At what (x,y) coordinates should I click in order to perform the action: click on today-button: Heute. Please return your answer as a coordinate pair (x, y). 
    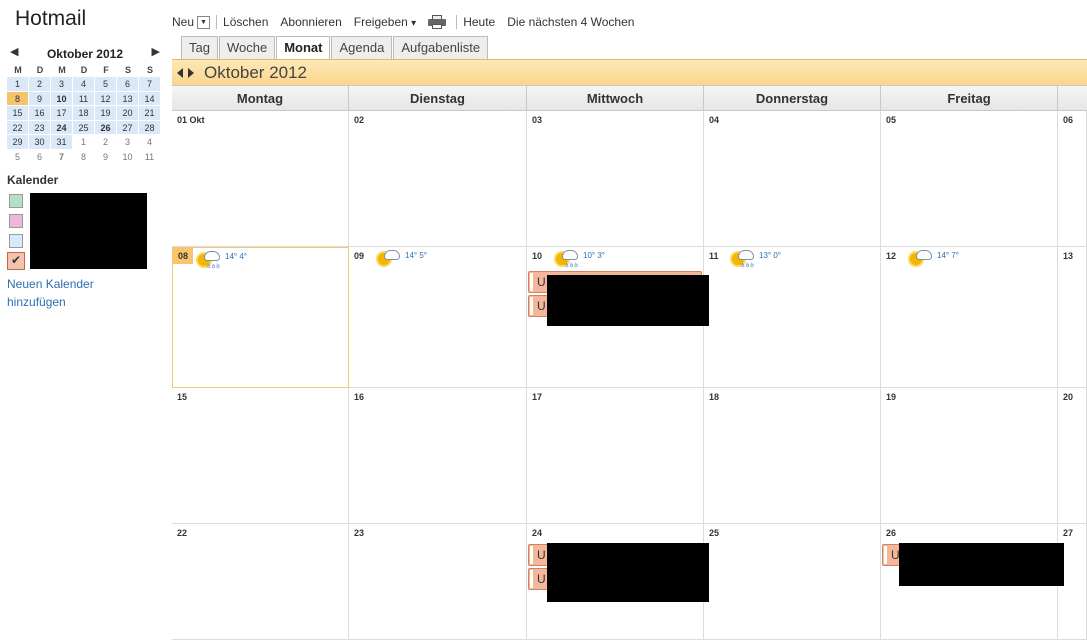
    Looking at the image, I should click on (479, 22).